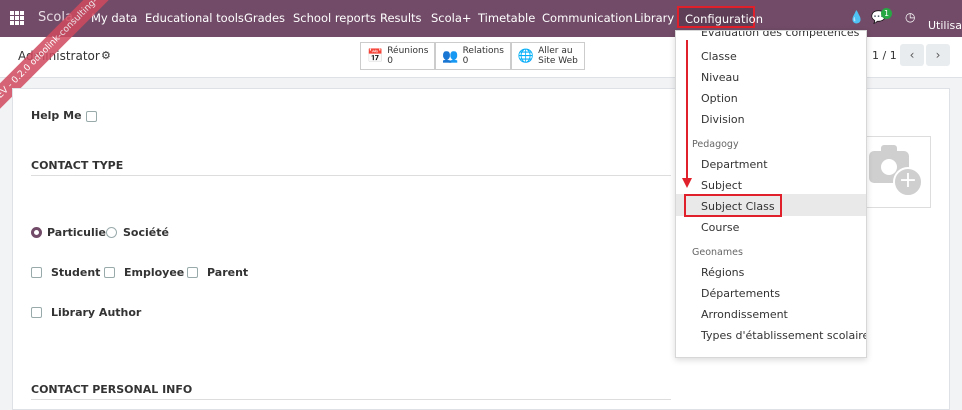  What do you see at coordinates (856, 17) in the screenshot?
I see `drop-icon: 💧` at bounding box center [856, 17].